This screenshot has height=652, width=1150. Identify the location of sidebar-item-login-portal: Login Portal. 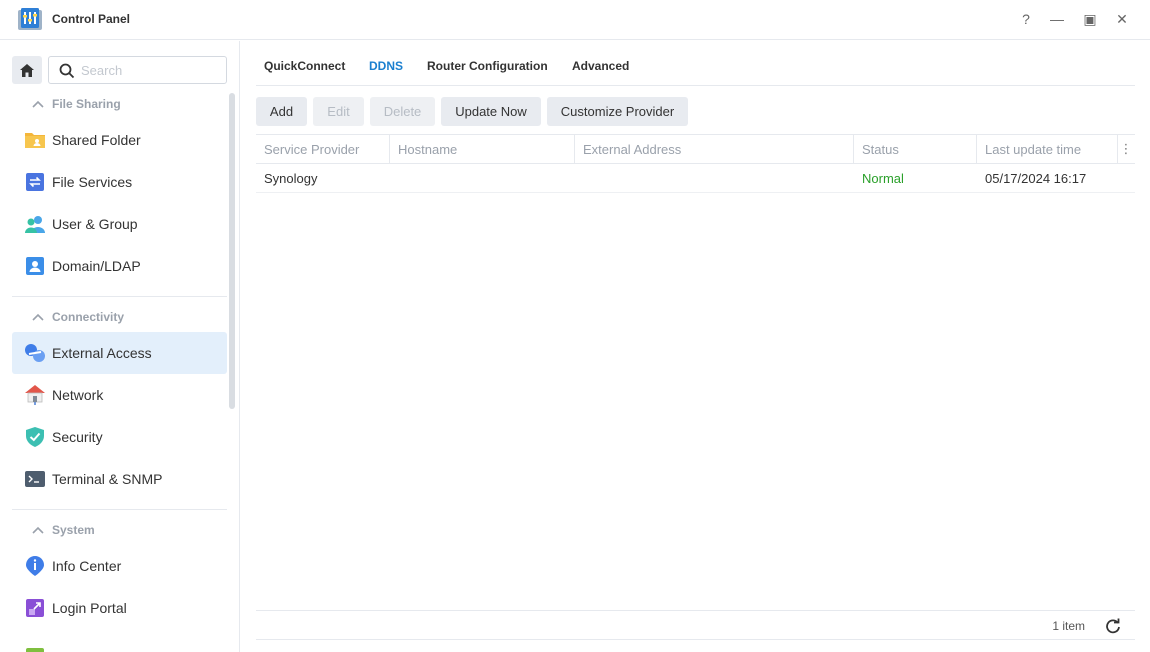
(119, 608).